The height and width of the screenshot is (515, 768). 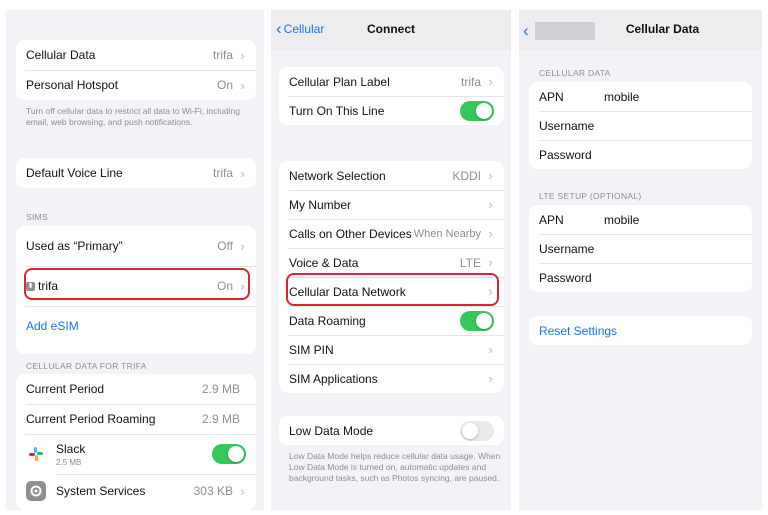 I want to click on lte-apn-row: APN mobile, so click(x=640, y=219).